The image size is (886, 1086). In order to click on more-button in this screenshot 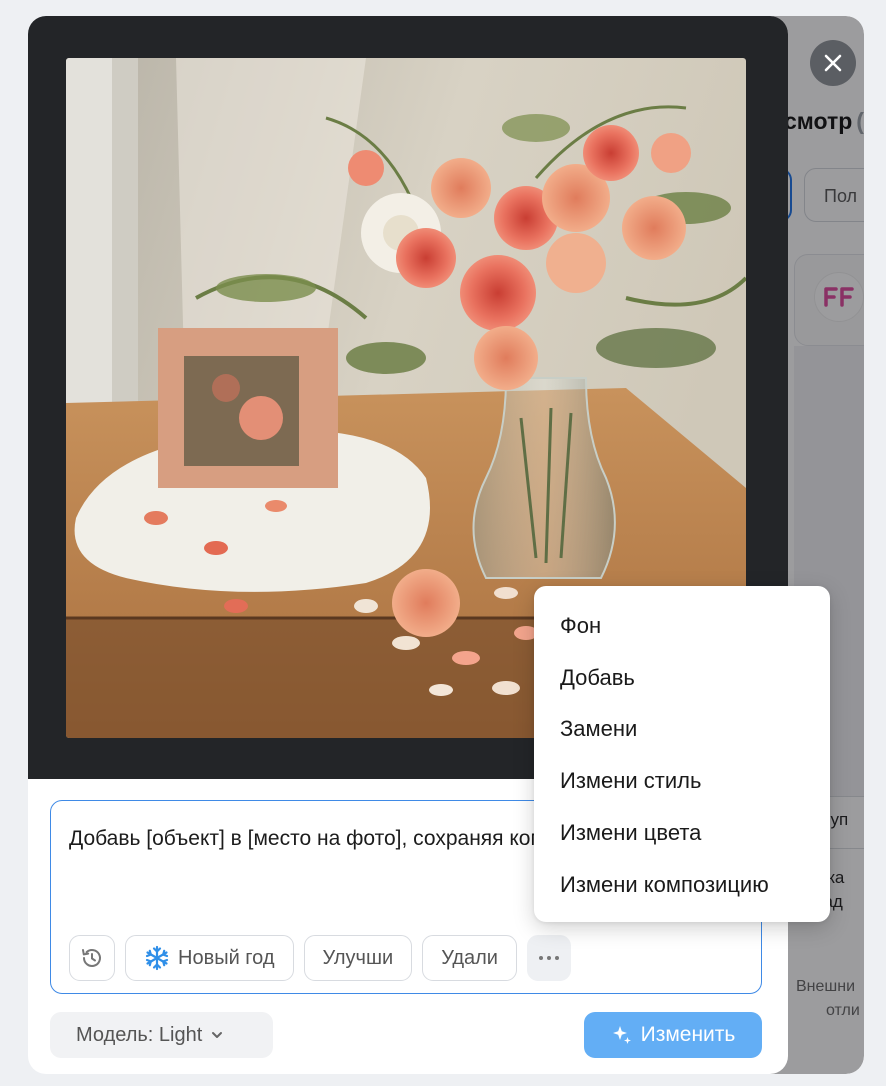, I will do `click(548, 958)`.